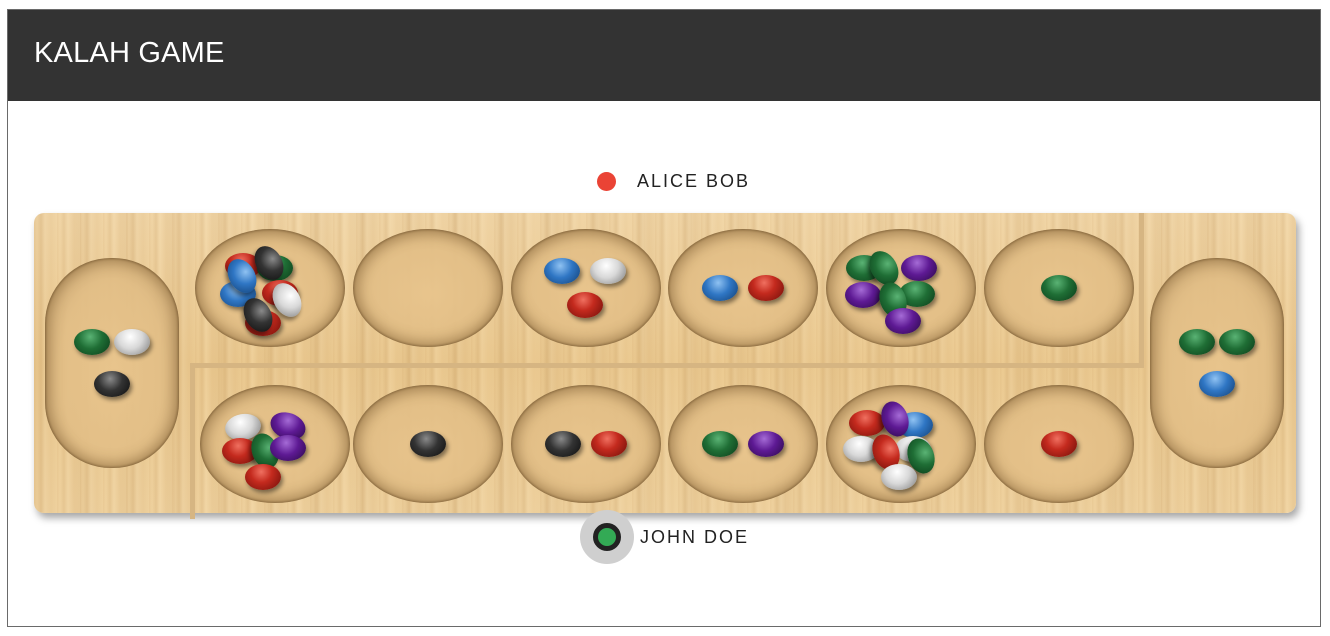  I want to click on player-bottom: JOHN DOE, so click(665, 537).